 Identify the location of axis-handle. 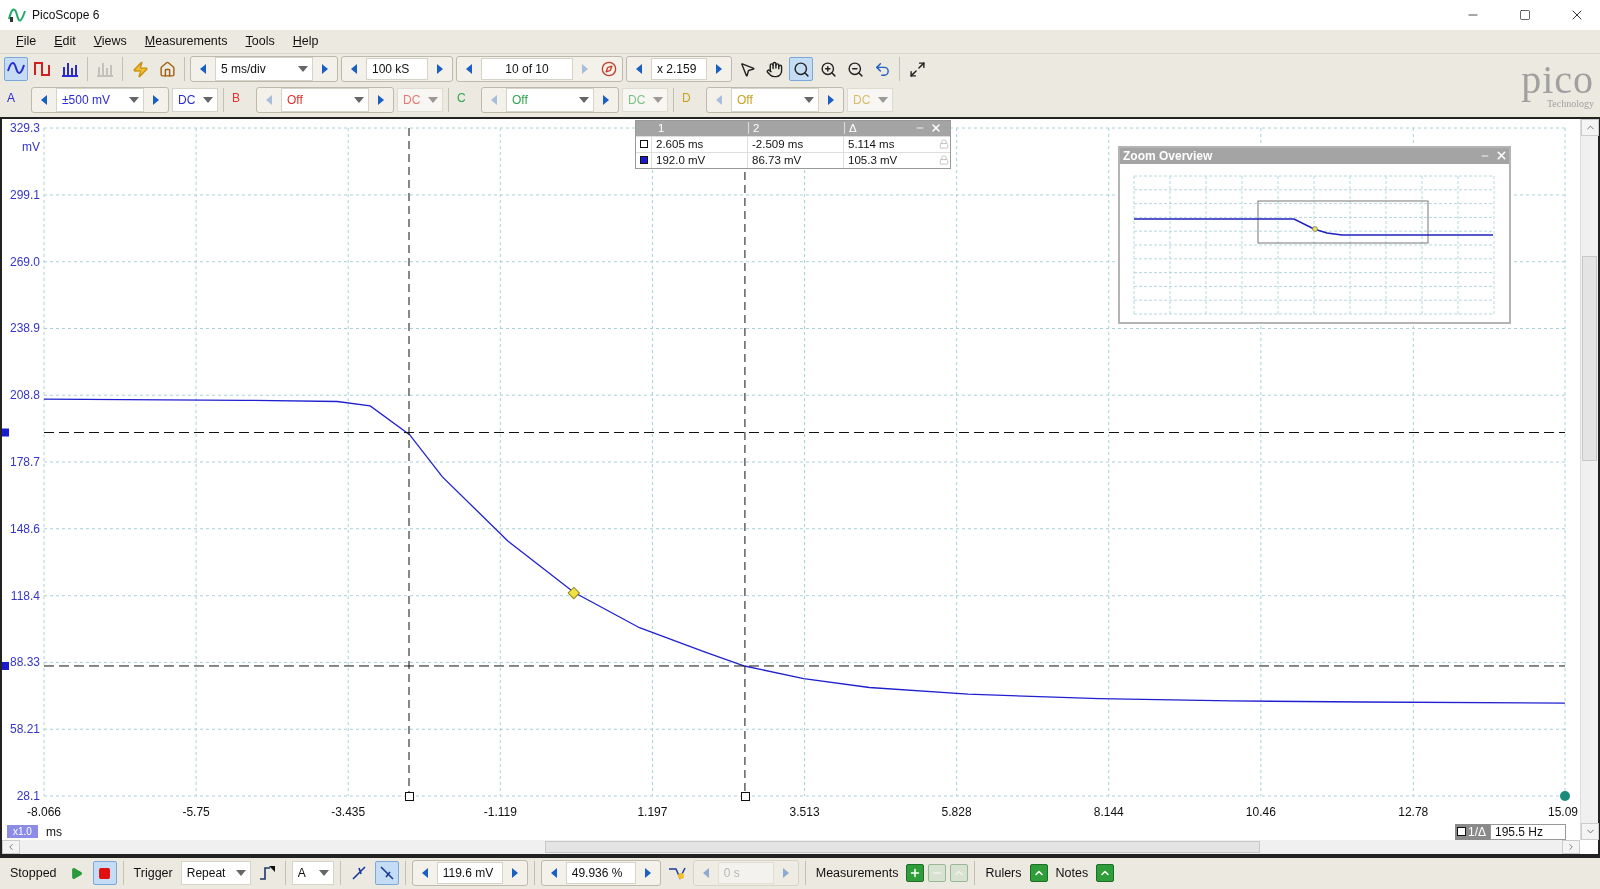
(1565, 795).